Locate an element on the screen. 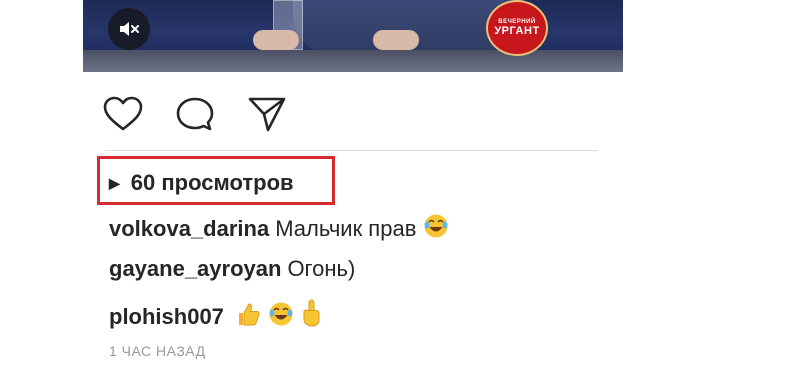 The height and width of the screenshot is (376, 800). comment-row: volkova_darina Мальчик прав is located at coordinates (279, 227).